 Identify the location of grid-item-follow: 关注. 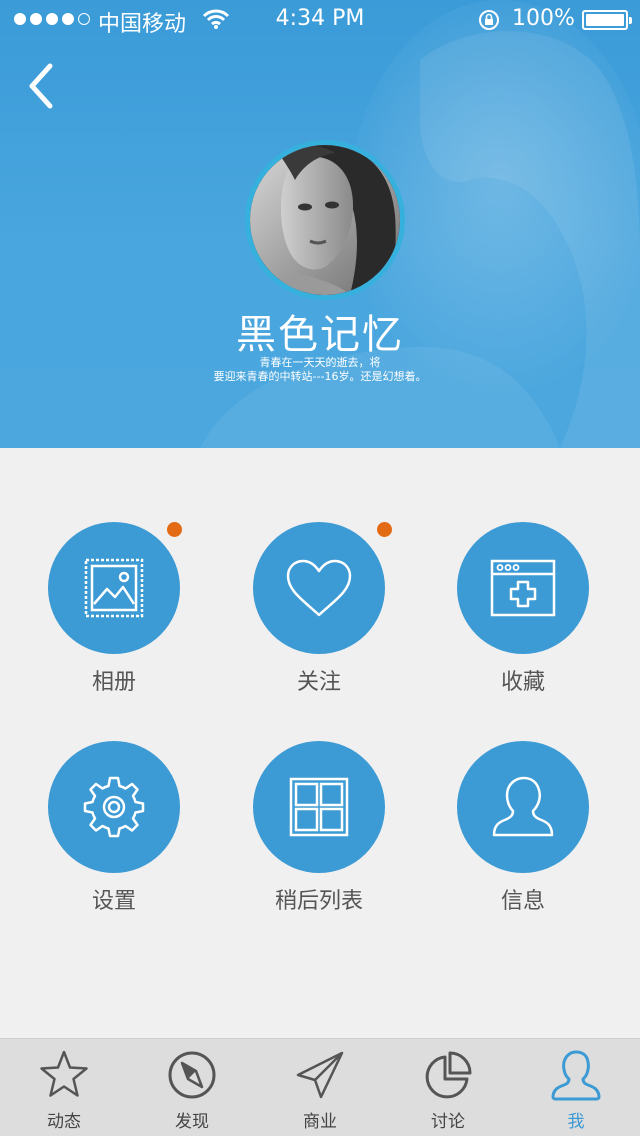
(319, 622).